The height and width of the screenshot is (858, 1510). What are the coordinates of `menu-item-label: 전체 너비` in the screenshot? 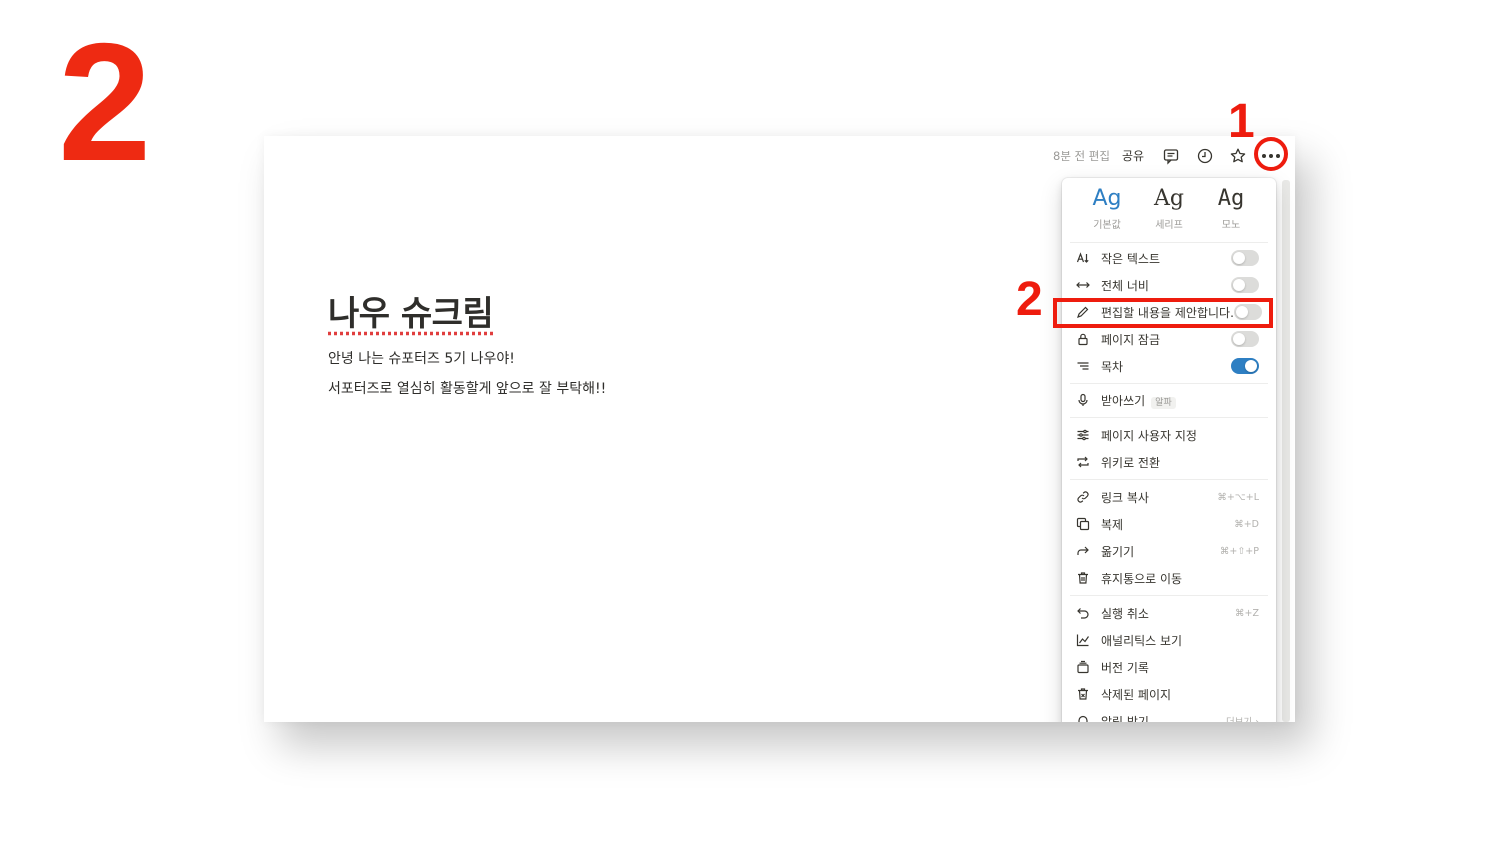 It's located at (1125, 285).